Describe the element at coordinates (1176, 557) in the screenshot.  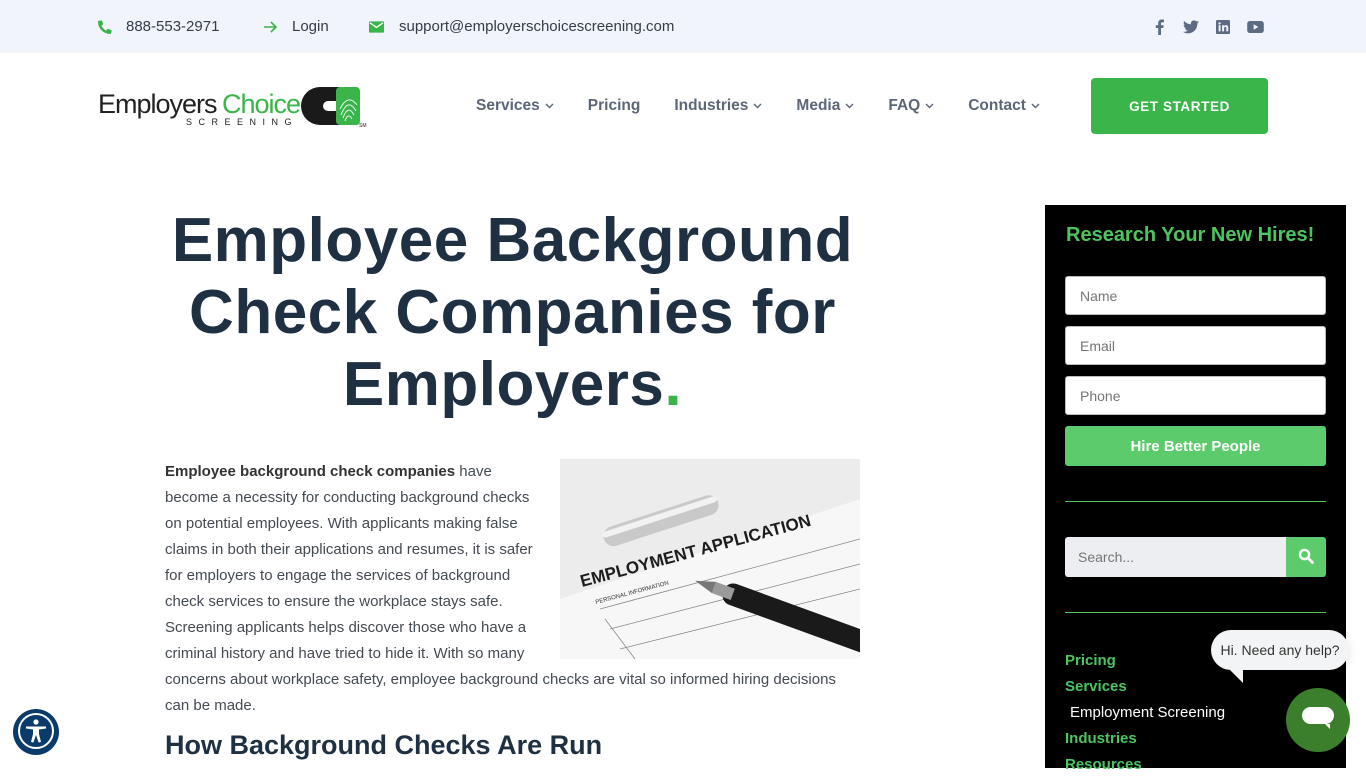
I see `search-input` at that location.